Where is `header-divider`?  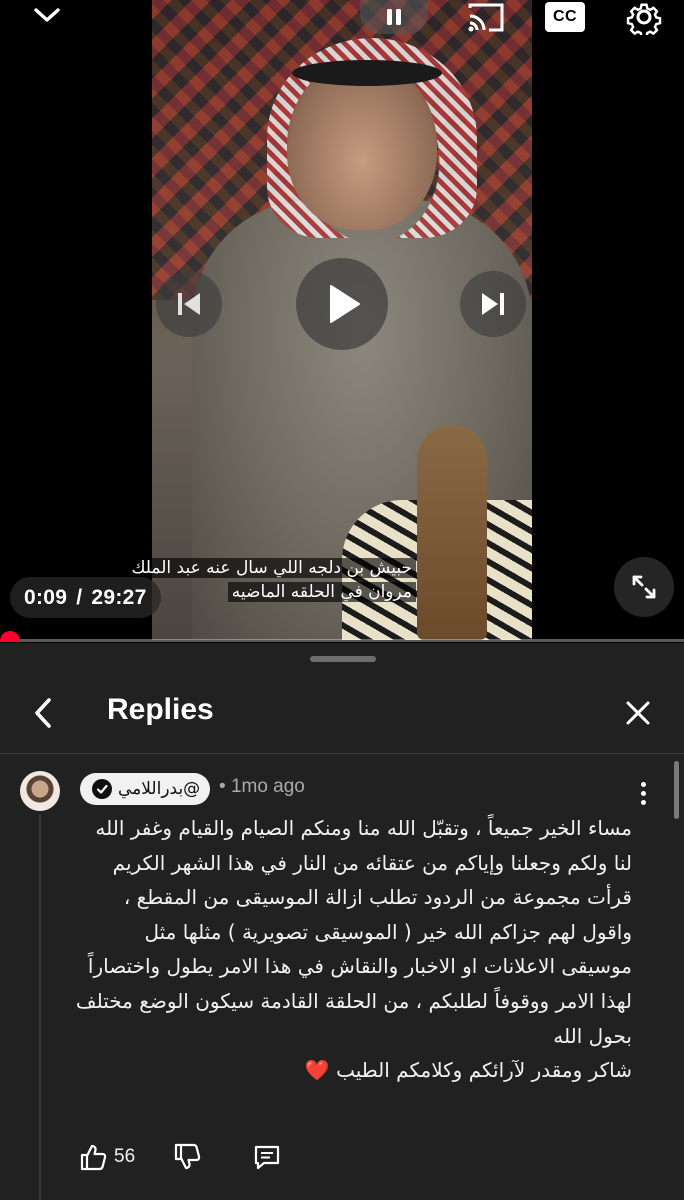 header-divider is located at coordinates (342, 753).